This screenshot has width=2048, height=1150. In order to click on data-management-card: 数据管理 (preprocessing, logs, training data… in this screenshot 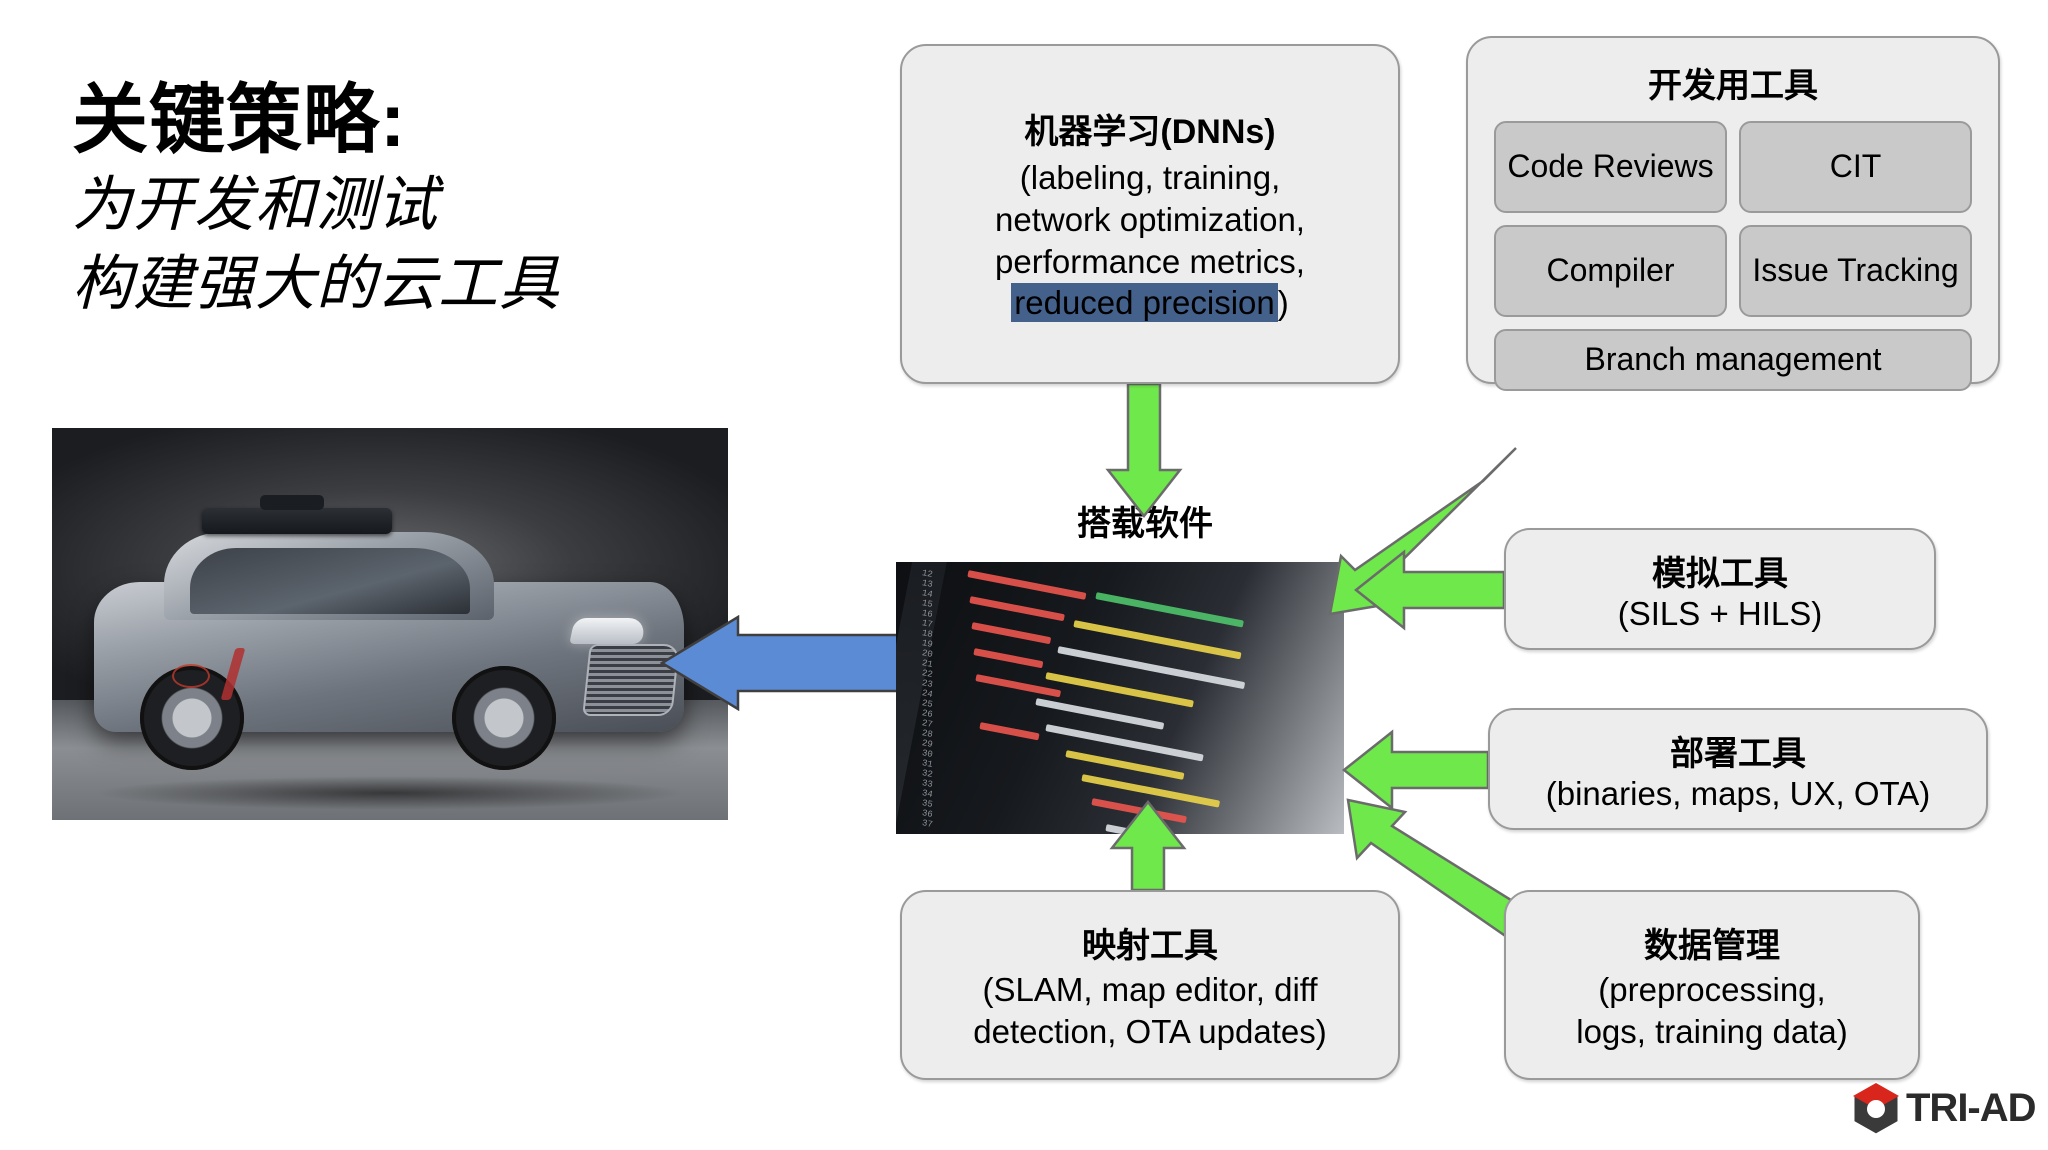, I will do `click(1712, 985)`.